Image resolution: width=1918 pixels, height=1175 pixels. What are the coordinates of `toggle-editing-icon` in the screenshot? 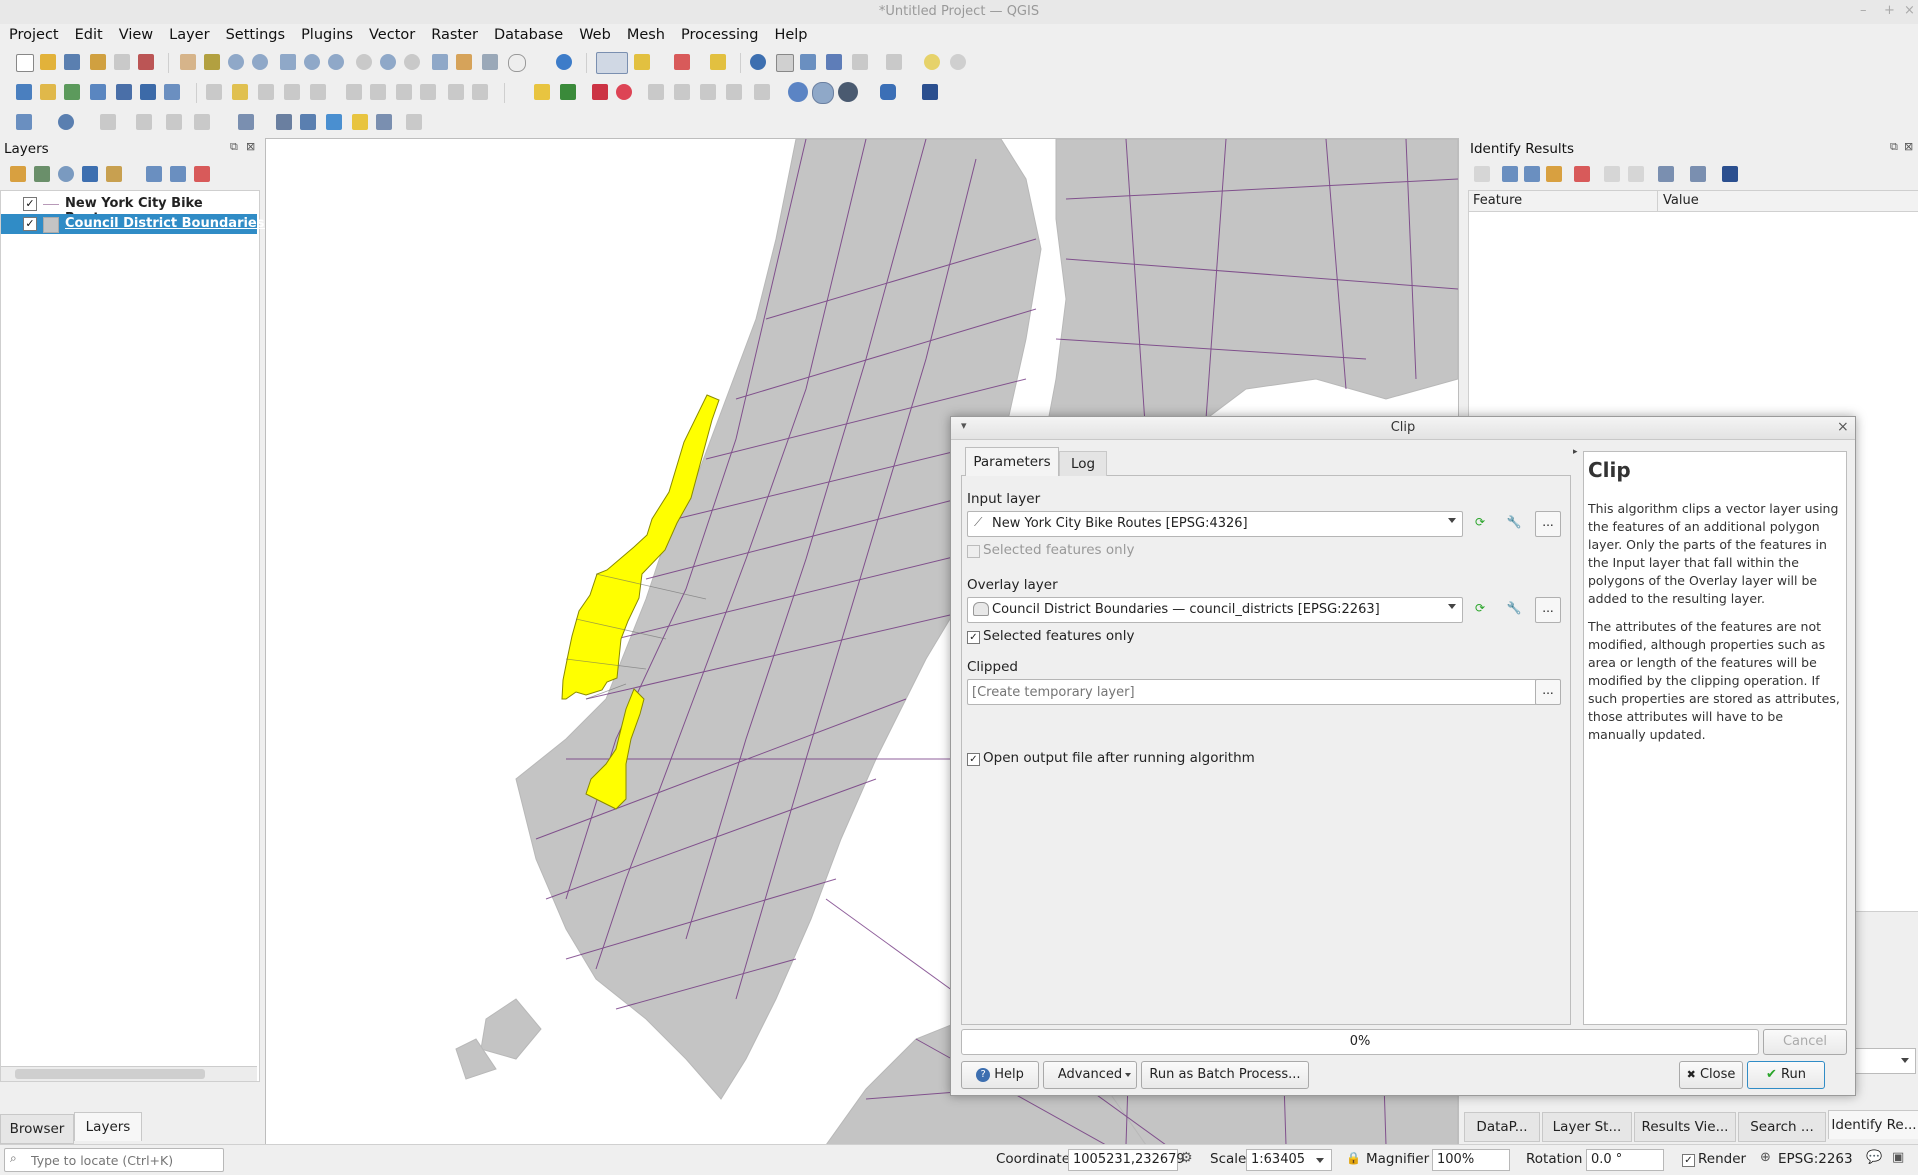 It's located at (240, 92).